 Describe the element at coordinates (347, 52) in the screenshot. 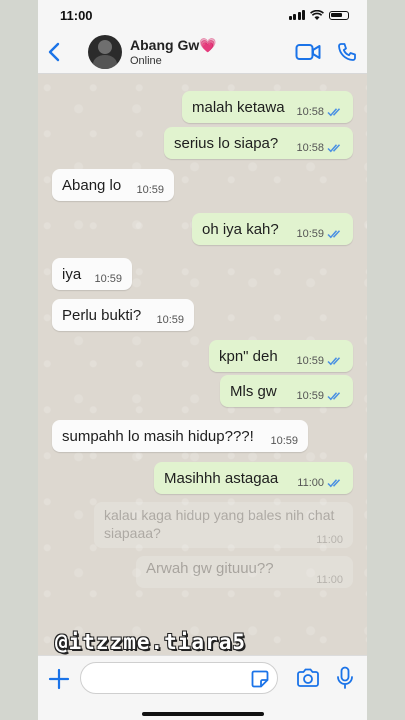

I see `phone-call-icon` at that location.